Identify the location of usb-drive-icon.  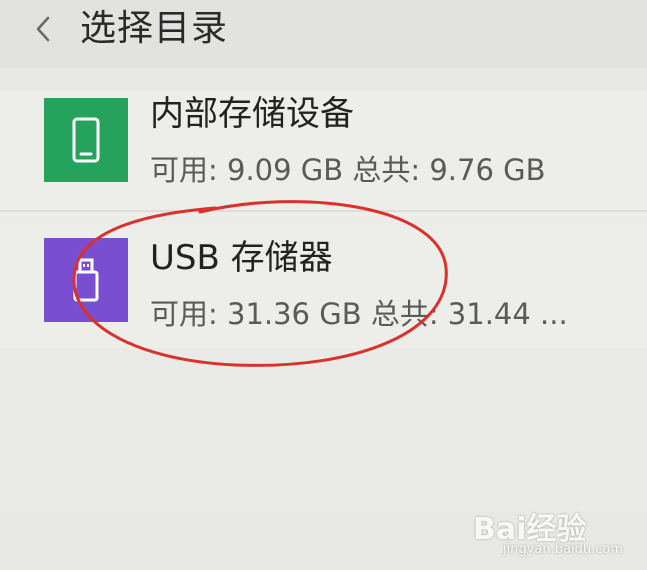
(86, 280).